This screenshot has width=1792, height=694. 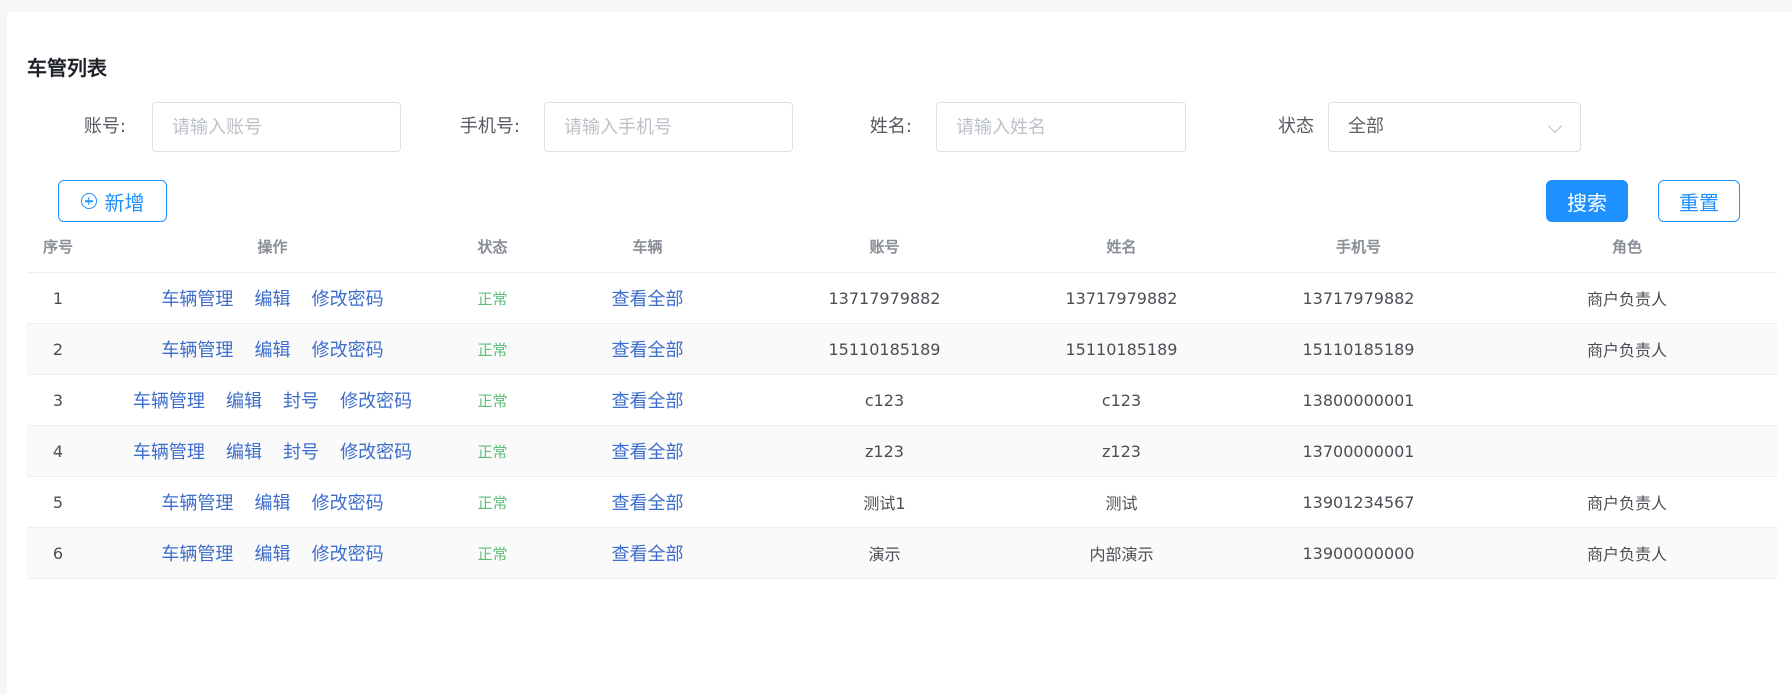 What do you see at coordinates (58, 247) in the screenshot?
I see `column-header-index: 序号` at bounding box center [58, 247].